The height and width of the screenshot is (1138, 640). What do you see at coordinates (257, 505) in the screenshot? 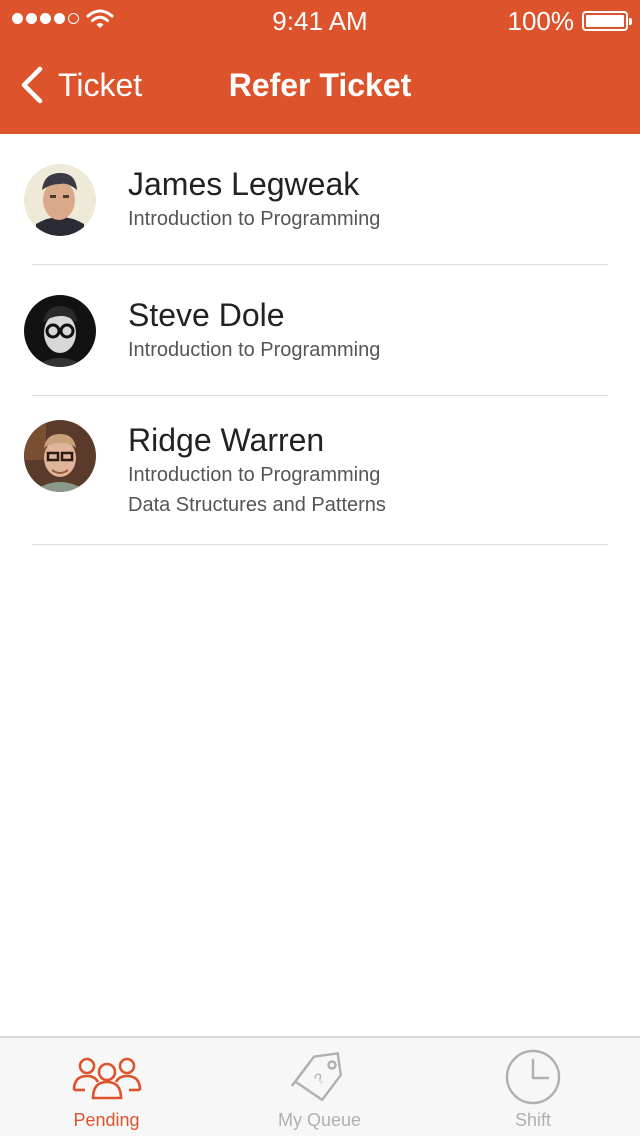
I see `person-course: Data Structures and Patterns` at bounding box center [257, 505].